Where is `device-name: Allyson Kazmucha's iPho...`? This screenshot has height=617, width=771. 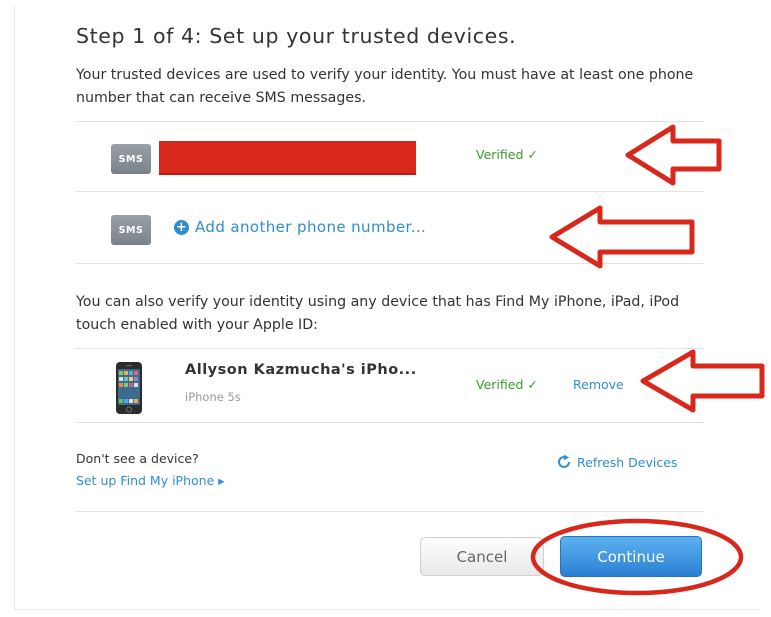
device-name: Allyson Kazmucha's iPho... is located at coordinates (301, 370).